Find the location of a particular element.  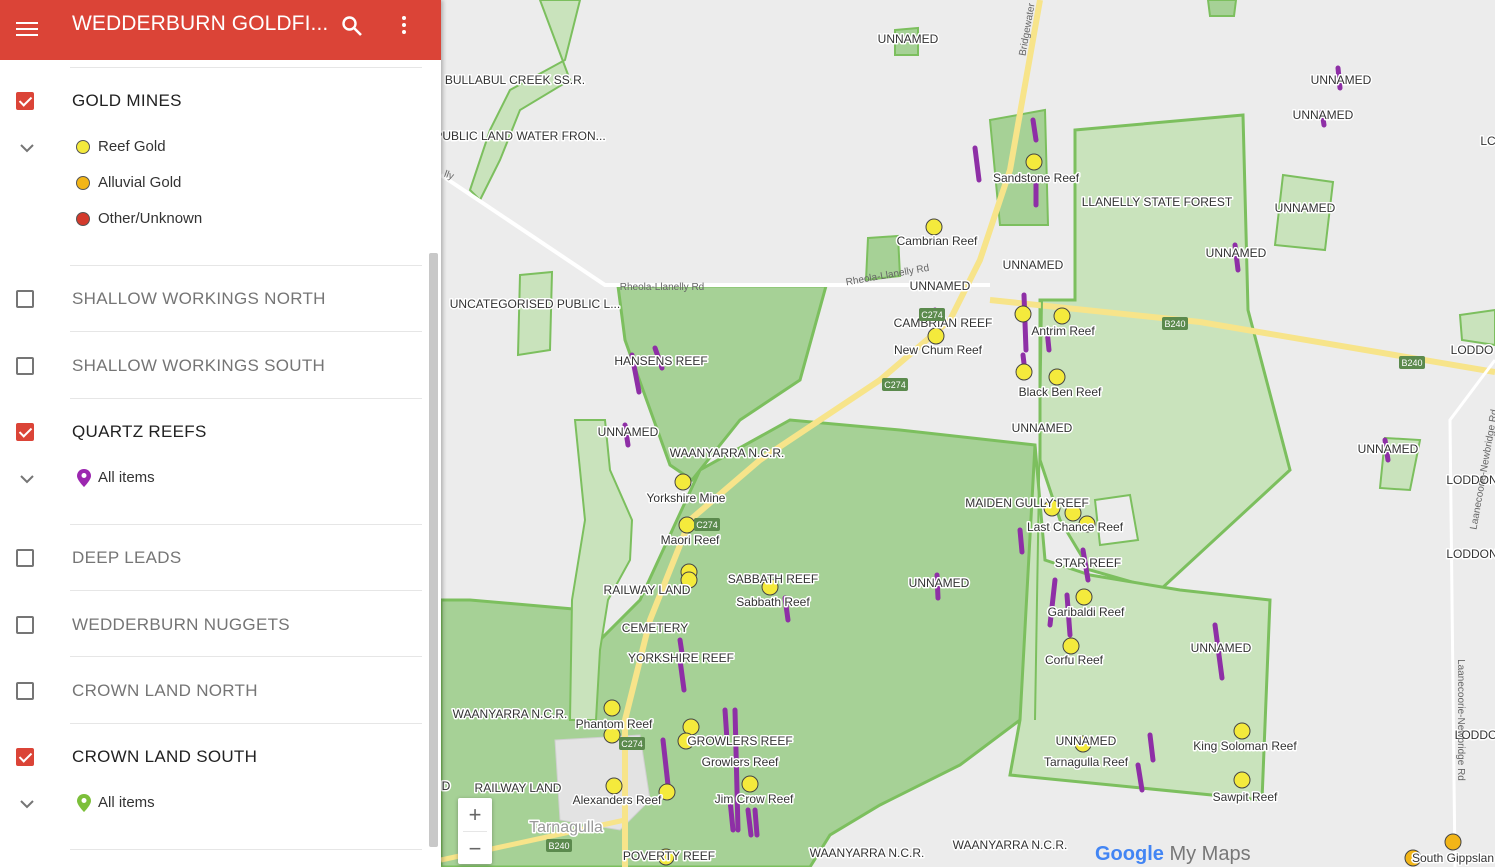

map-place-label: Tarnagulla is located at coordinates (566, 827).